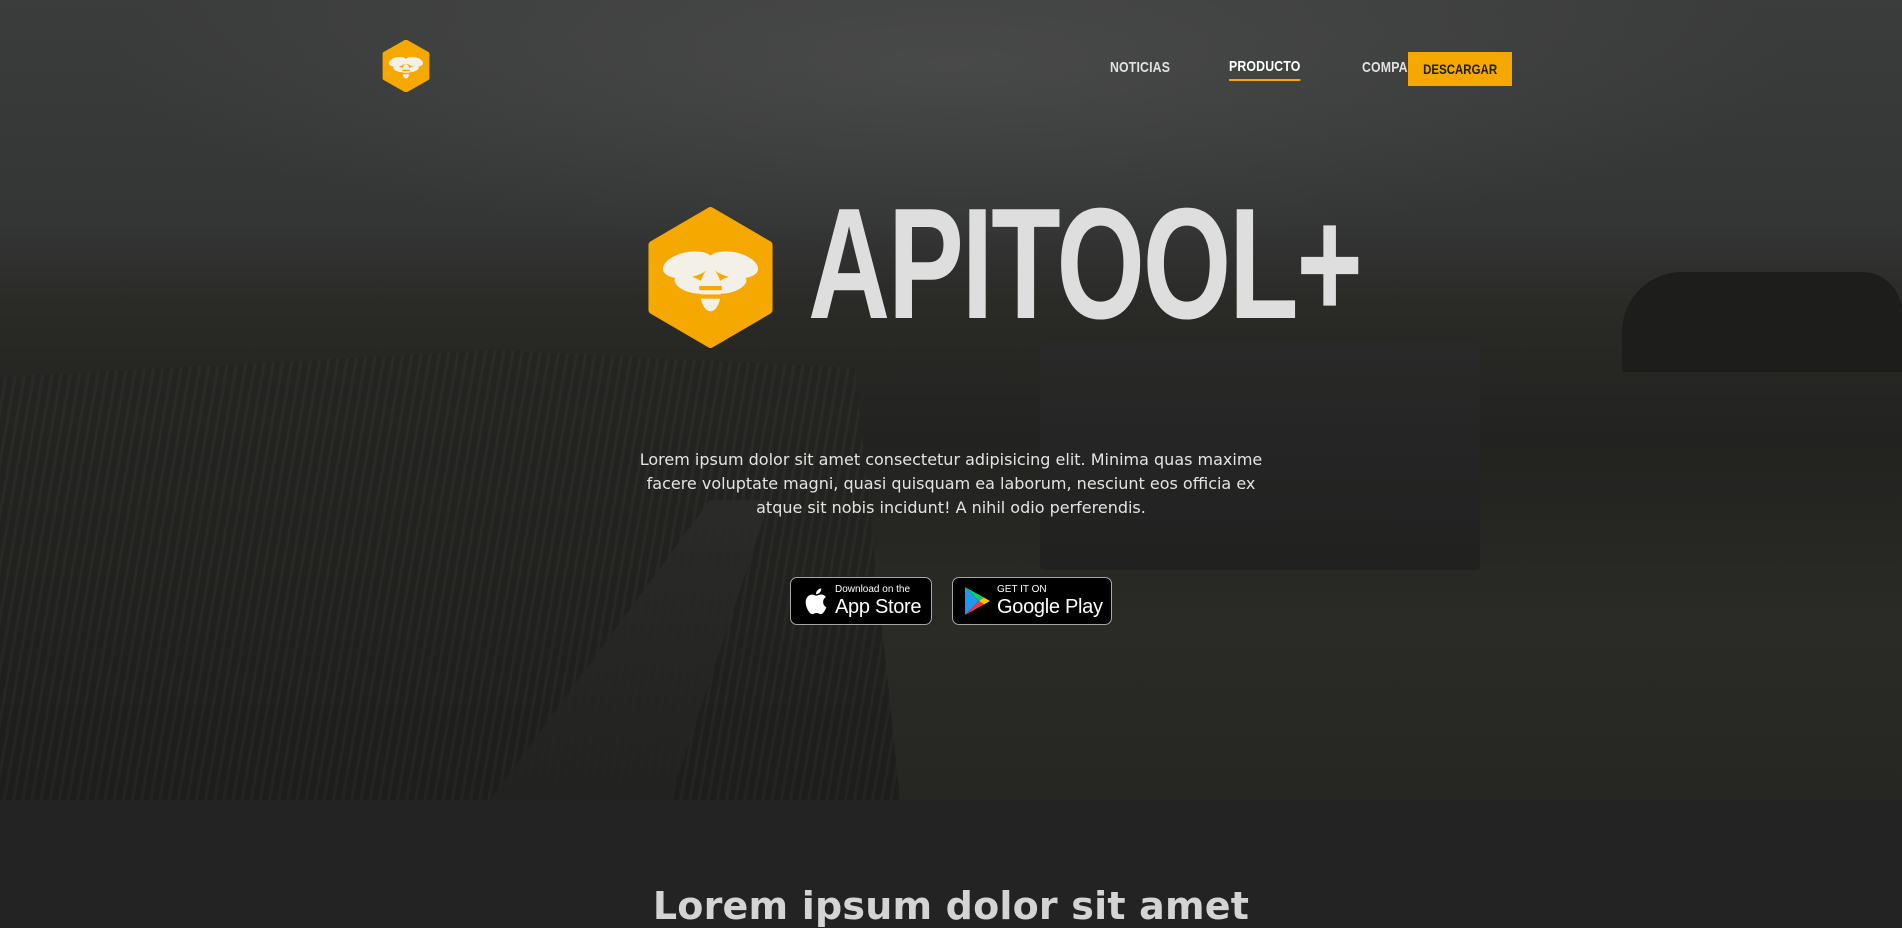 The image size is (1902, 928). I want to click on descargar-button-label: DESCARGAR, so click(1459, 69).